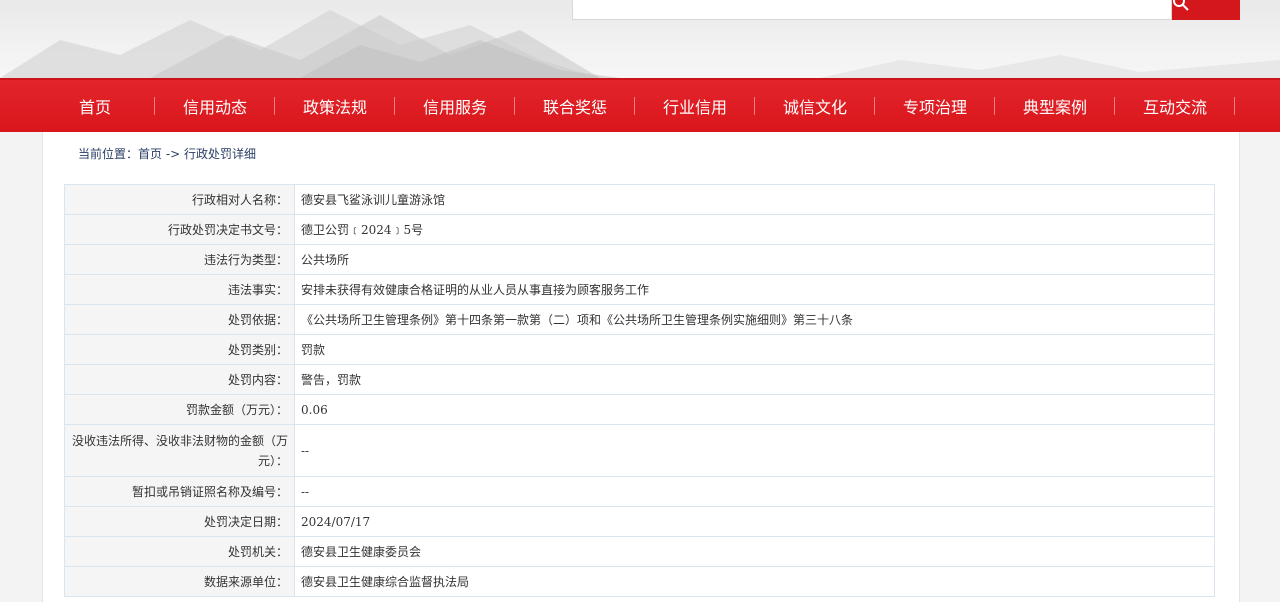 This screenshot has width=1280, height=602. I want to click on breadcrumb-home-link: 首页, so click(150, 154).